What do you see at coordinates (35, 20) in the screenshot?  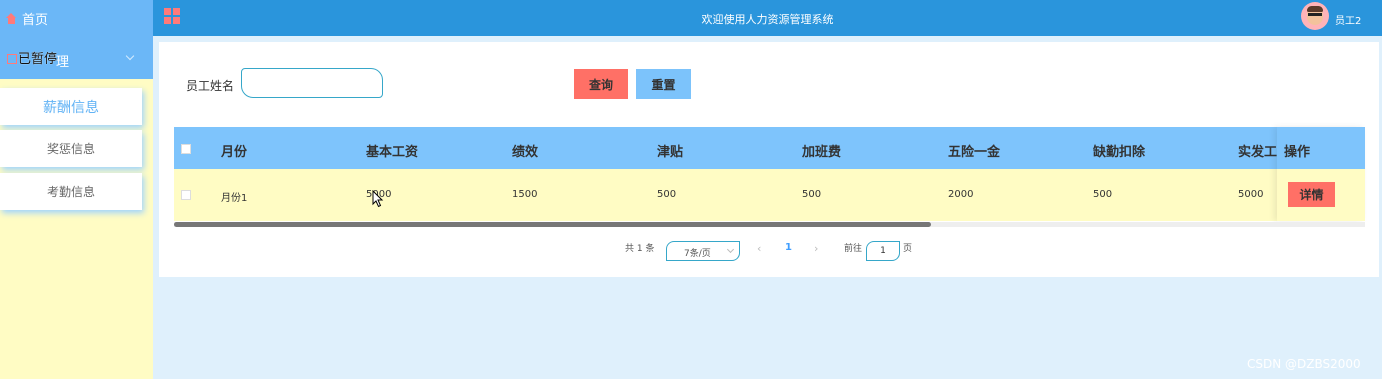 I see `sidebar-home-label: 首页` at bounding box center [35, 20].